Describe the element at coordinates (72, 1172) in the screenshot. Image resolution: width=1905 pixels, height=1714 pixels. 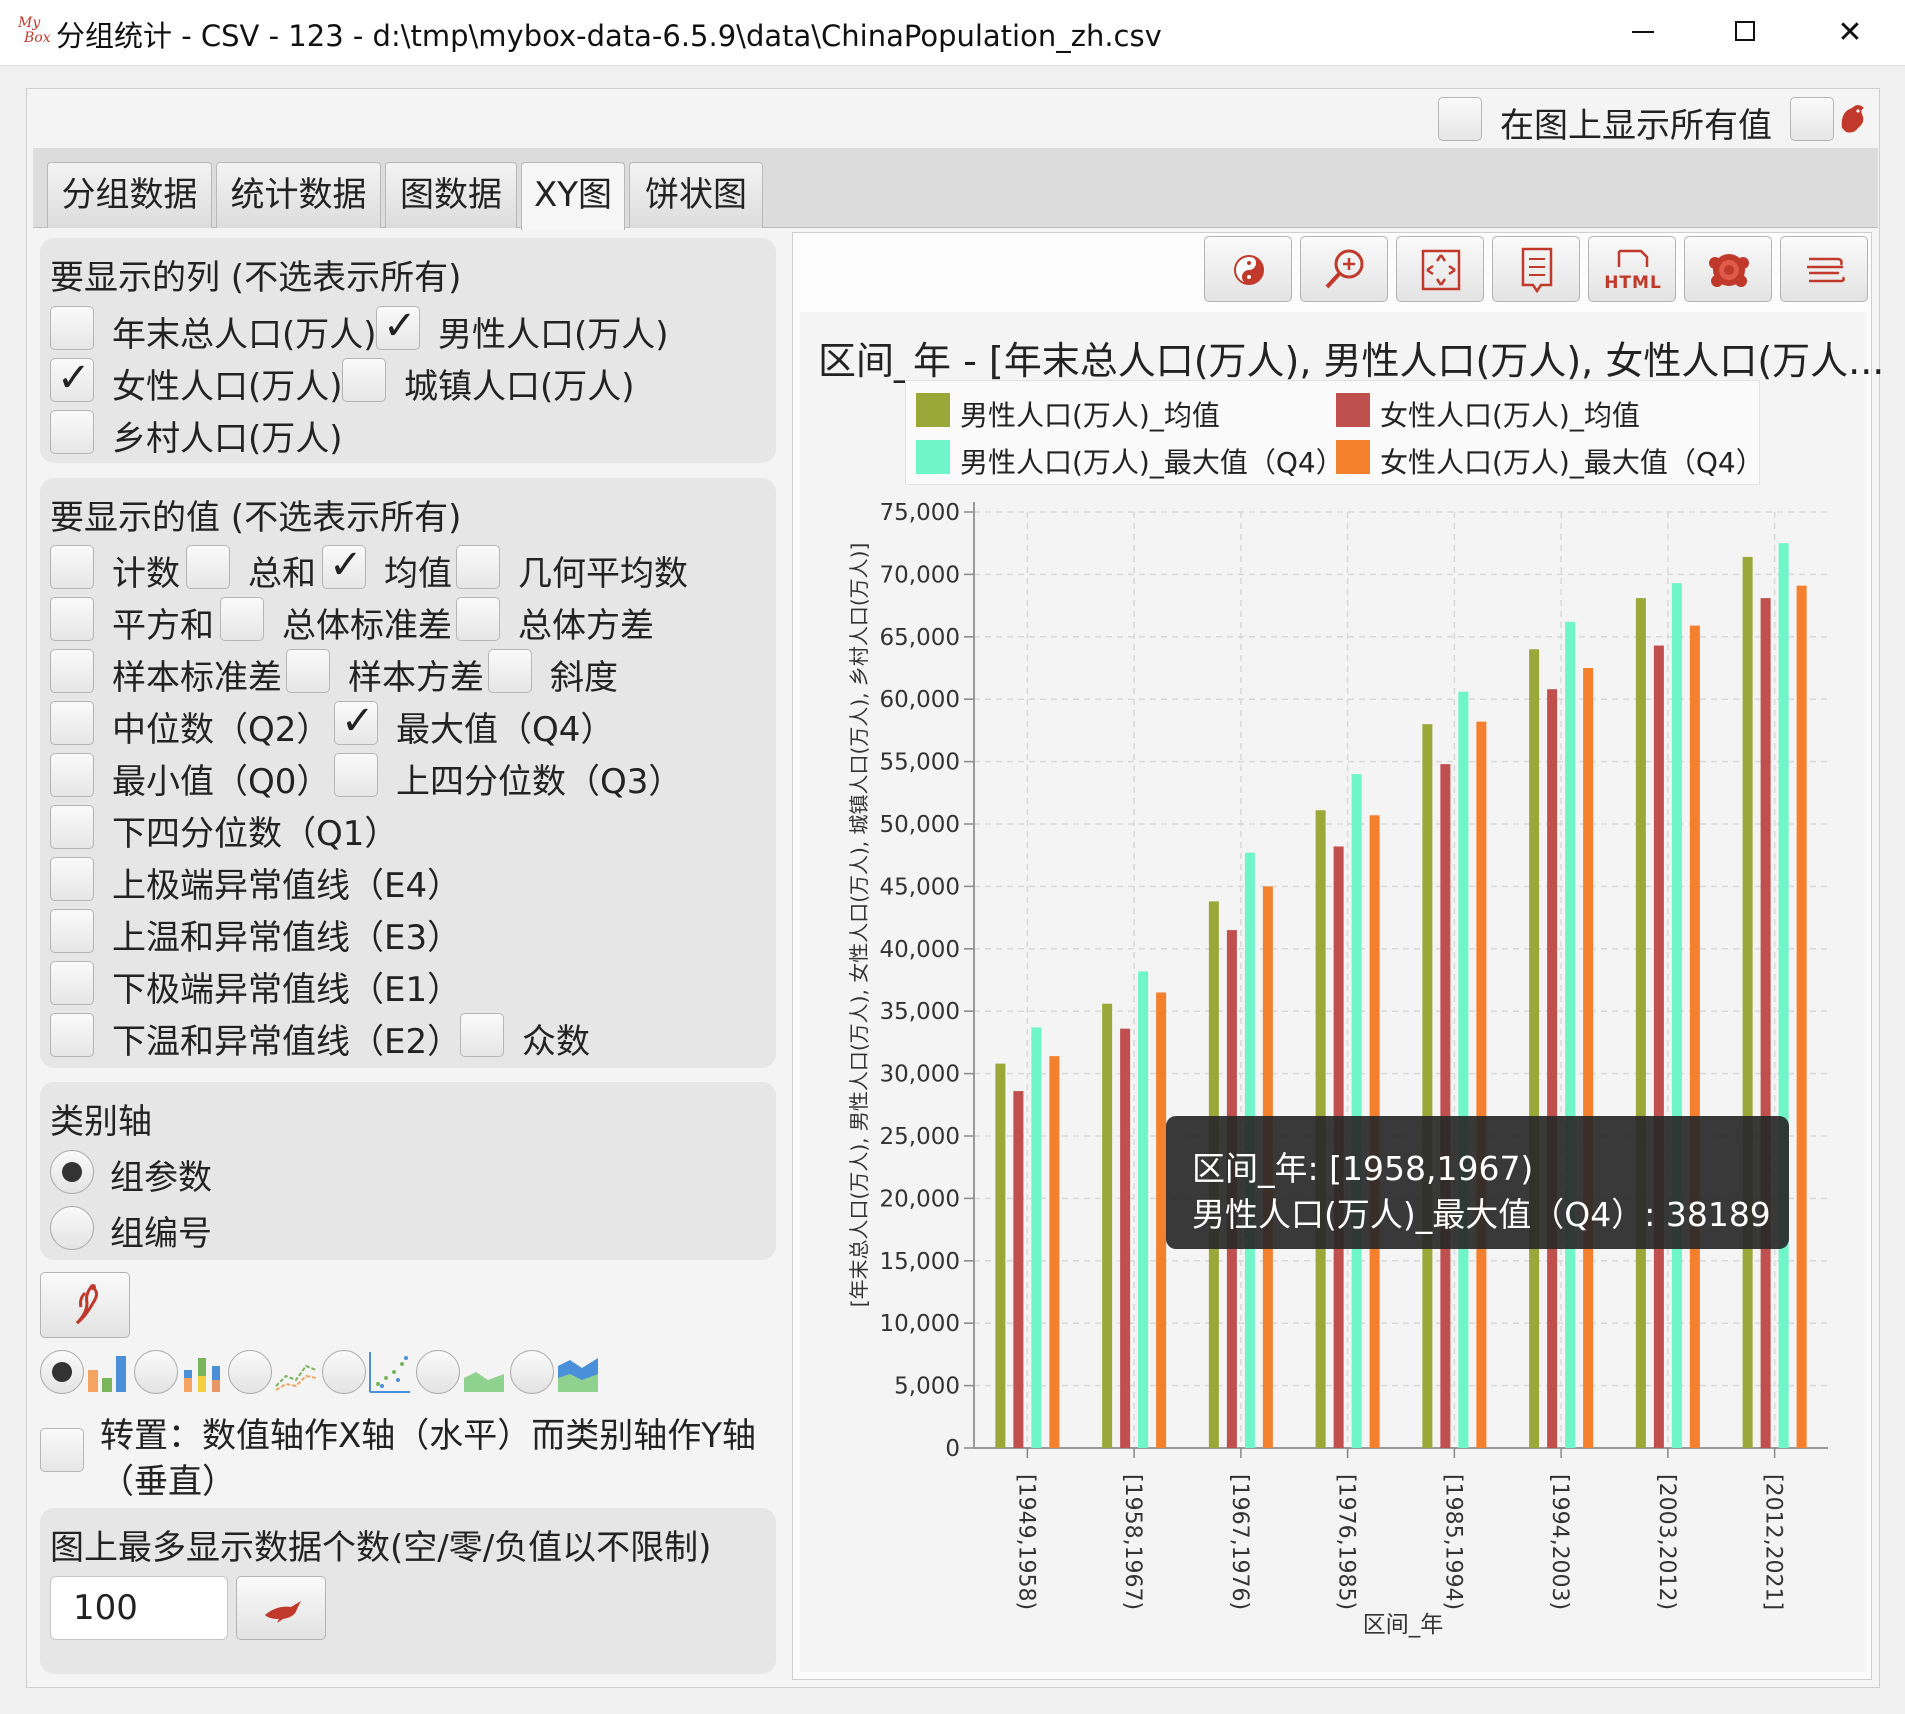
I see `radio-group-parameter` at that location.